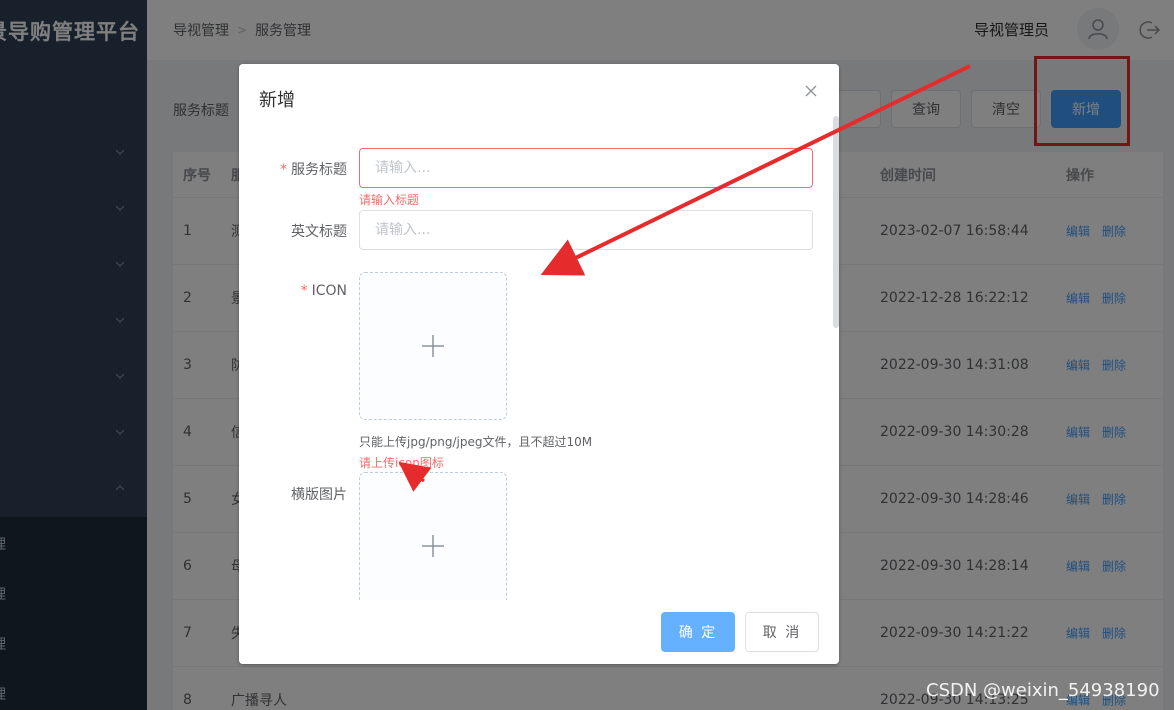  Describe the element at coordinates (836, 222) in the screenshot. I see `dialog-scrollbar` at that location.